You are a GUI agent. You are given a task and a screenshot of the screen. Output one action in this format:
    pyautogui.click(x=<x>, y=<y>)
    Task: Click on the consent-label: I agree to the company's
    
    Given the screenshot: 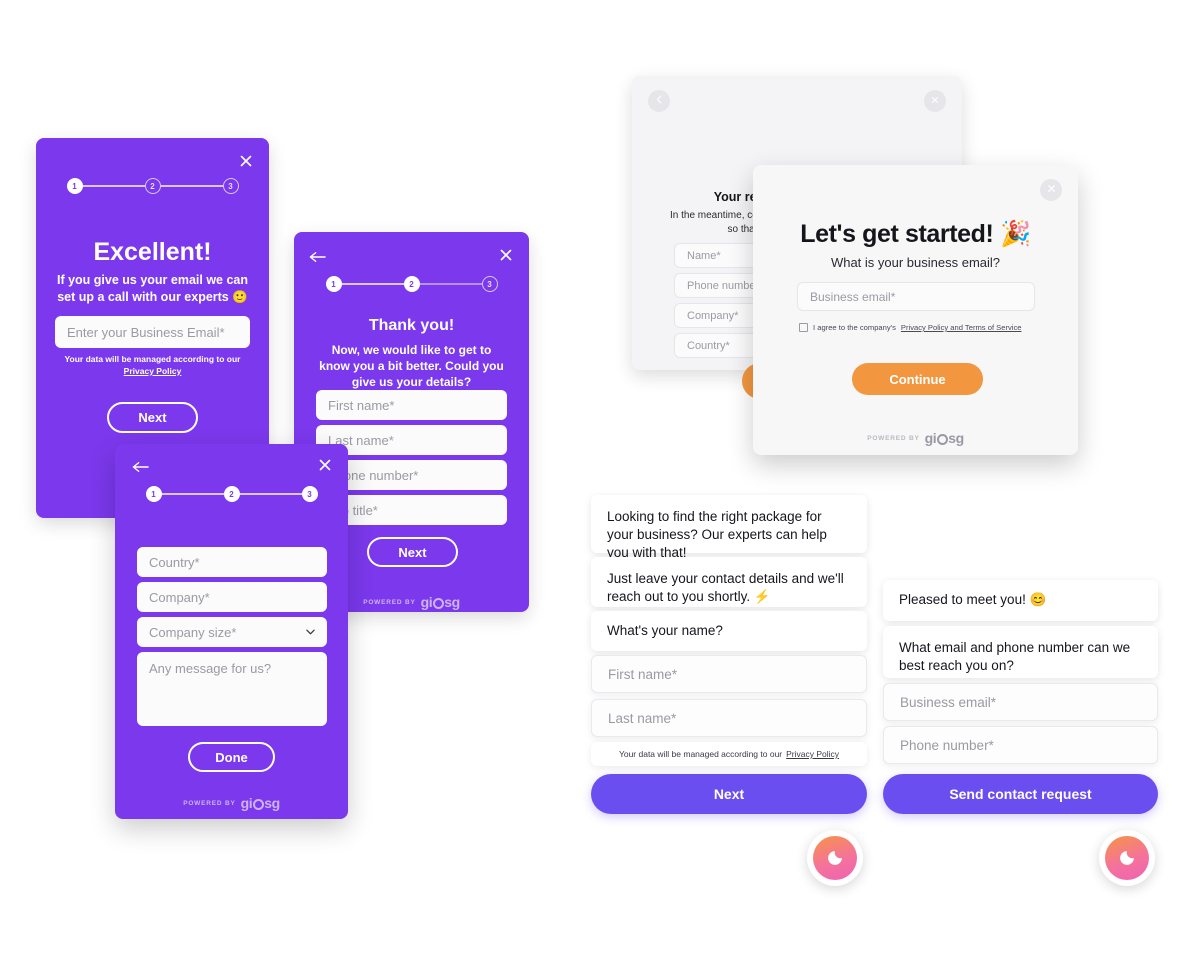 What is the action you would take?
    pyautogui.click(x=854, y=327)
    